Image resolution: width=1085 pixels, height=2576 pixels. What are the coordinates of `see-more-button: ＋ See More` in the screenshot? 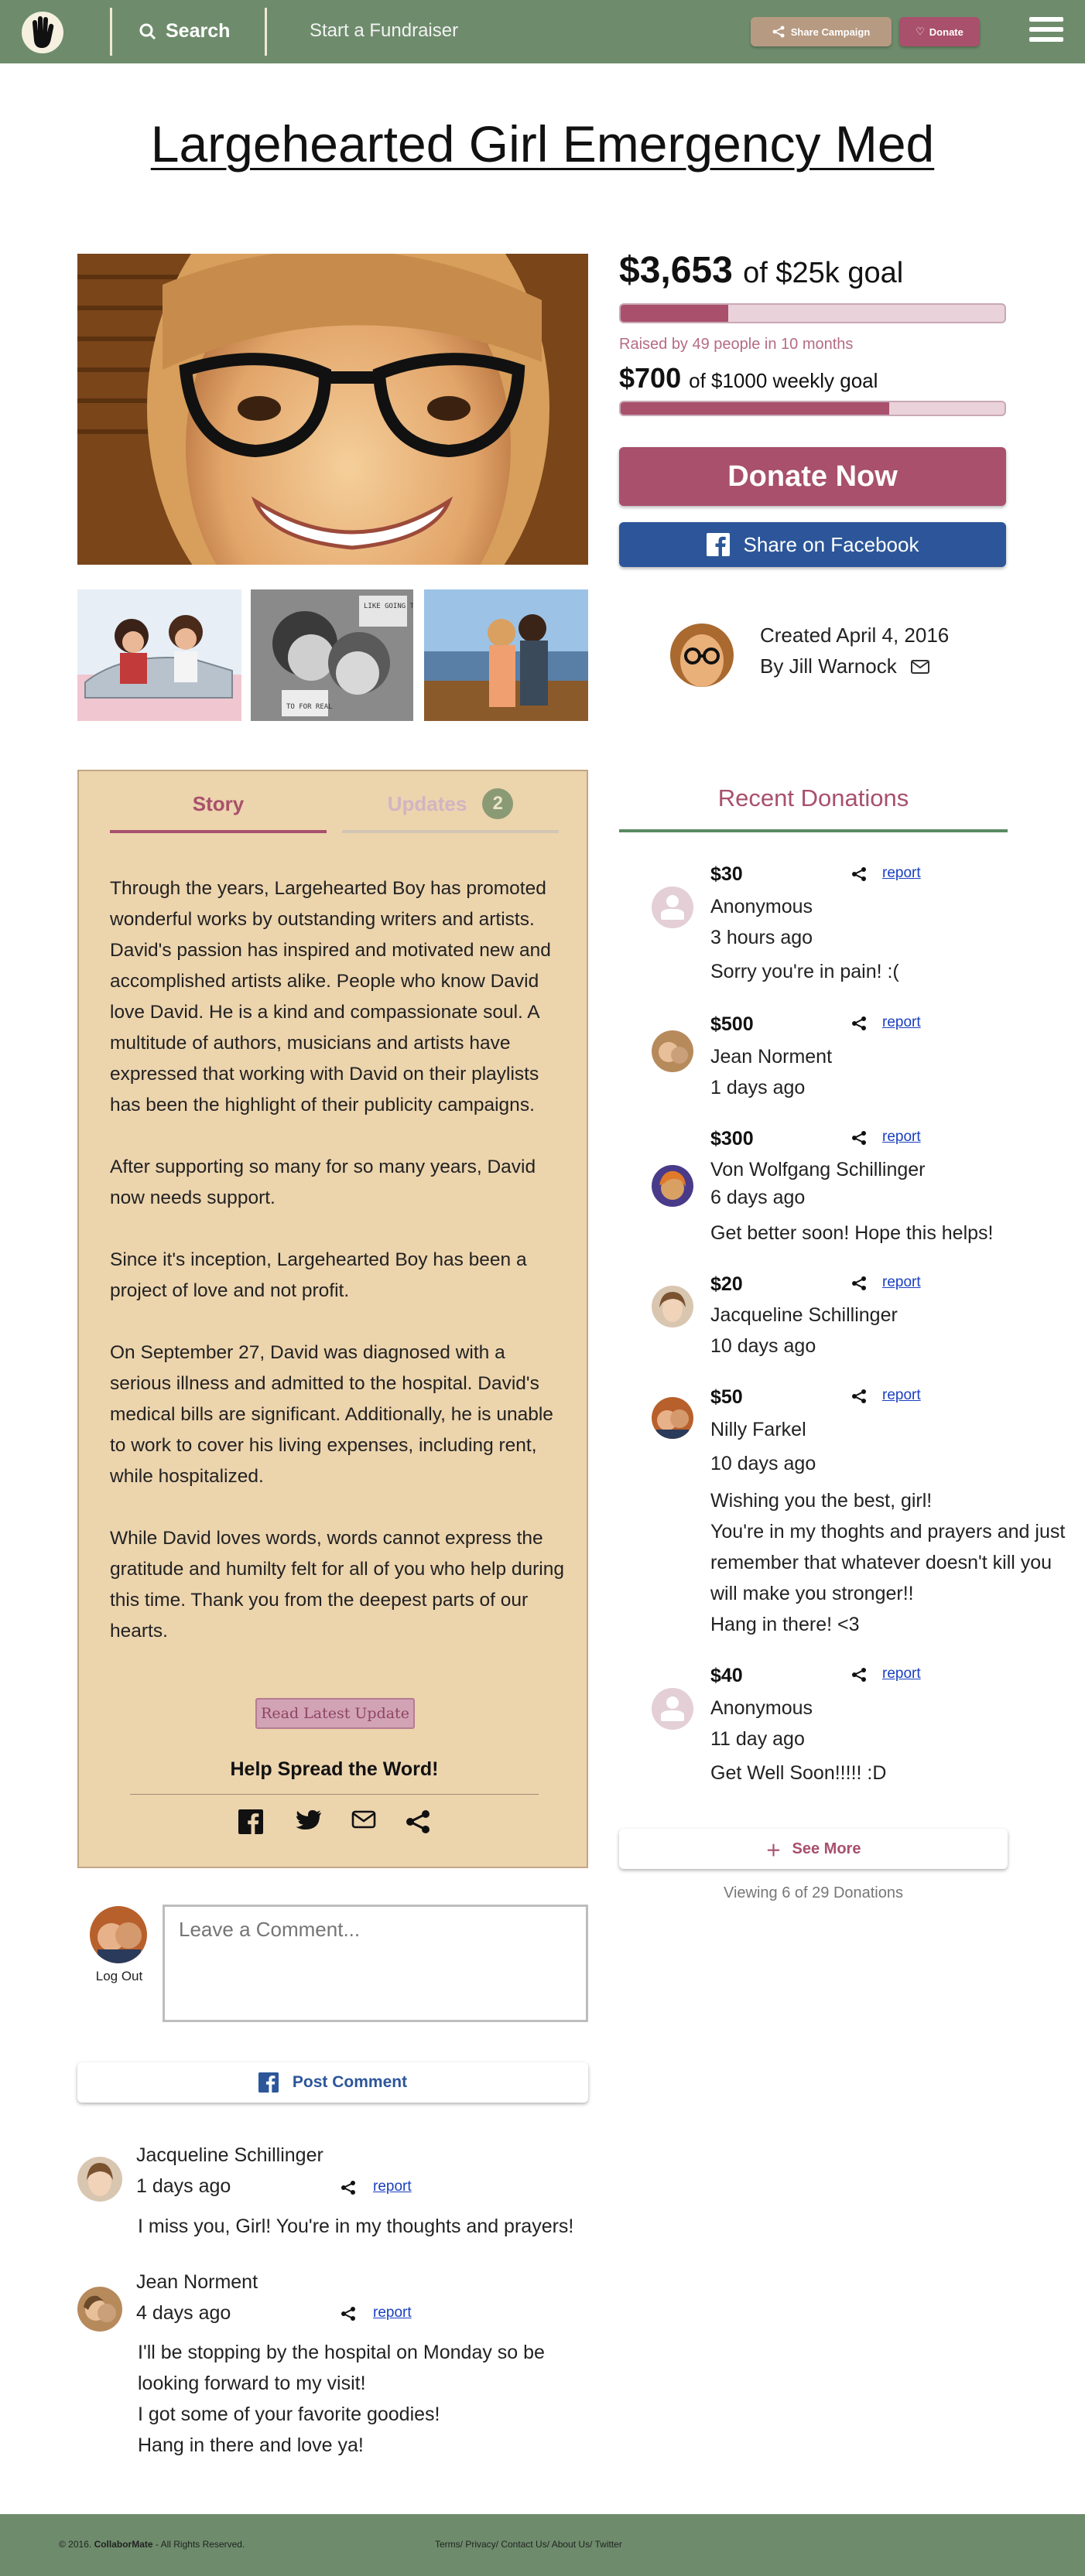 It's located at (813, 1849).